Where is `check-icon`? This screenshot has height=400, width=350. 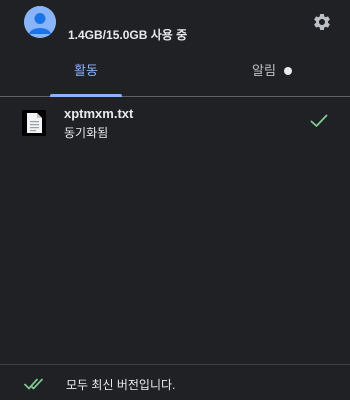
check-icon is located at coordinates (319, 121).